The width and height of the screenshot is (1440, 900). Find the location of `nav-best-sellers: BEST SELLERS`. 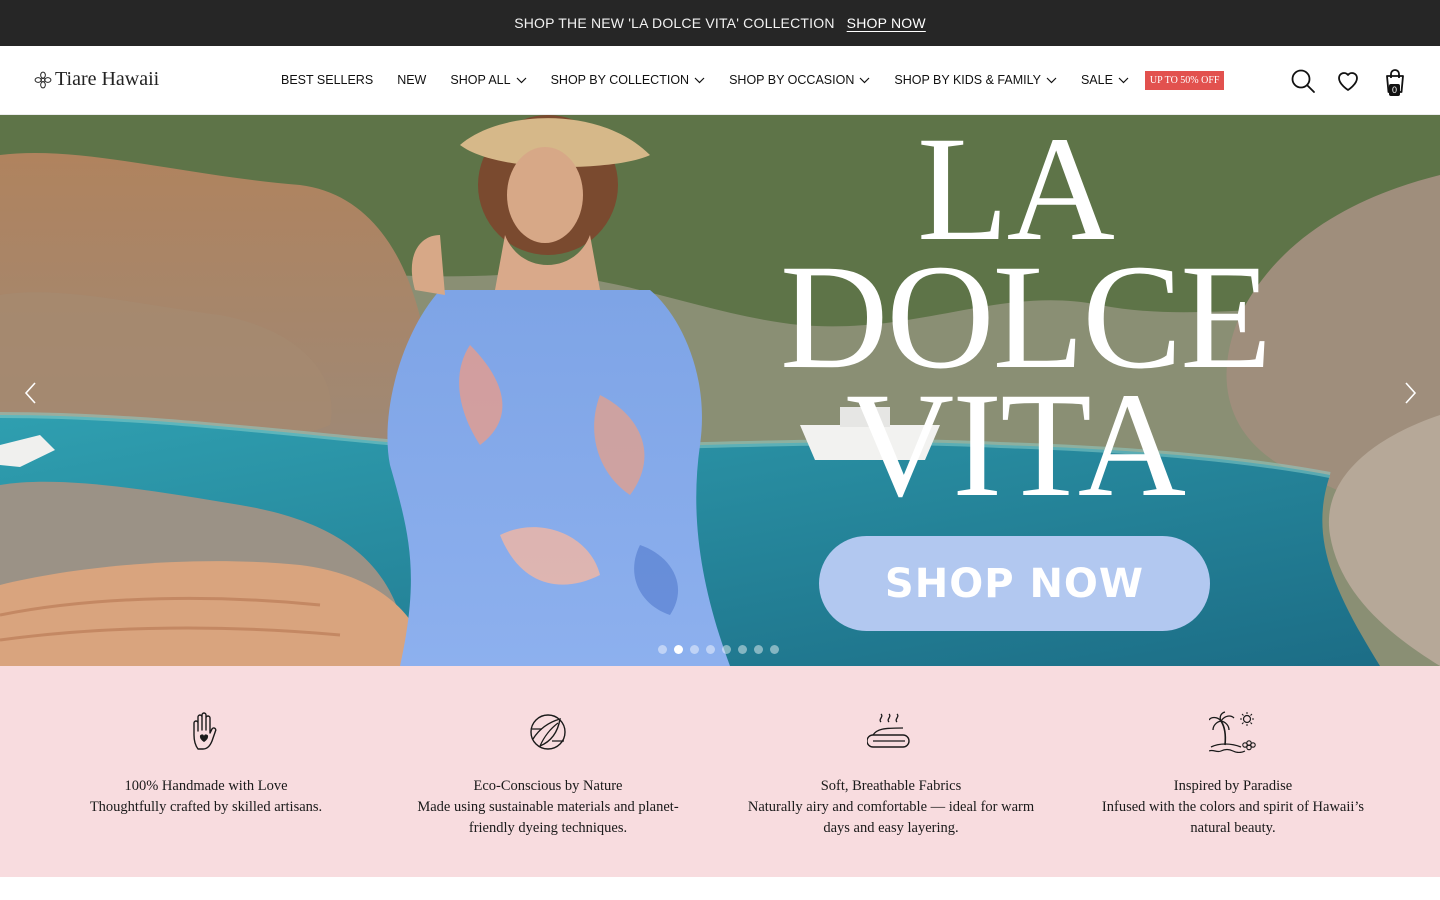

nav-best-sellers: BEST SELLERS is located at coordinates (327, 80).